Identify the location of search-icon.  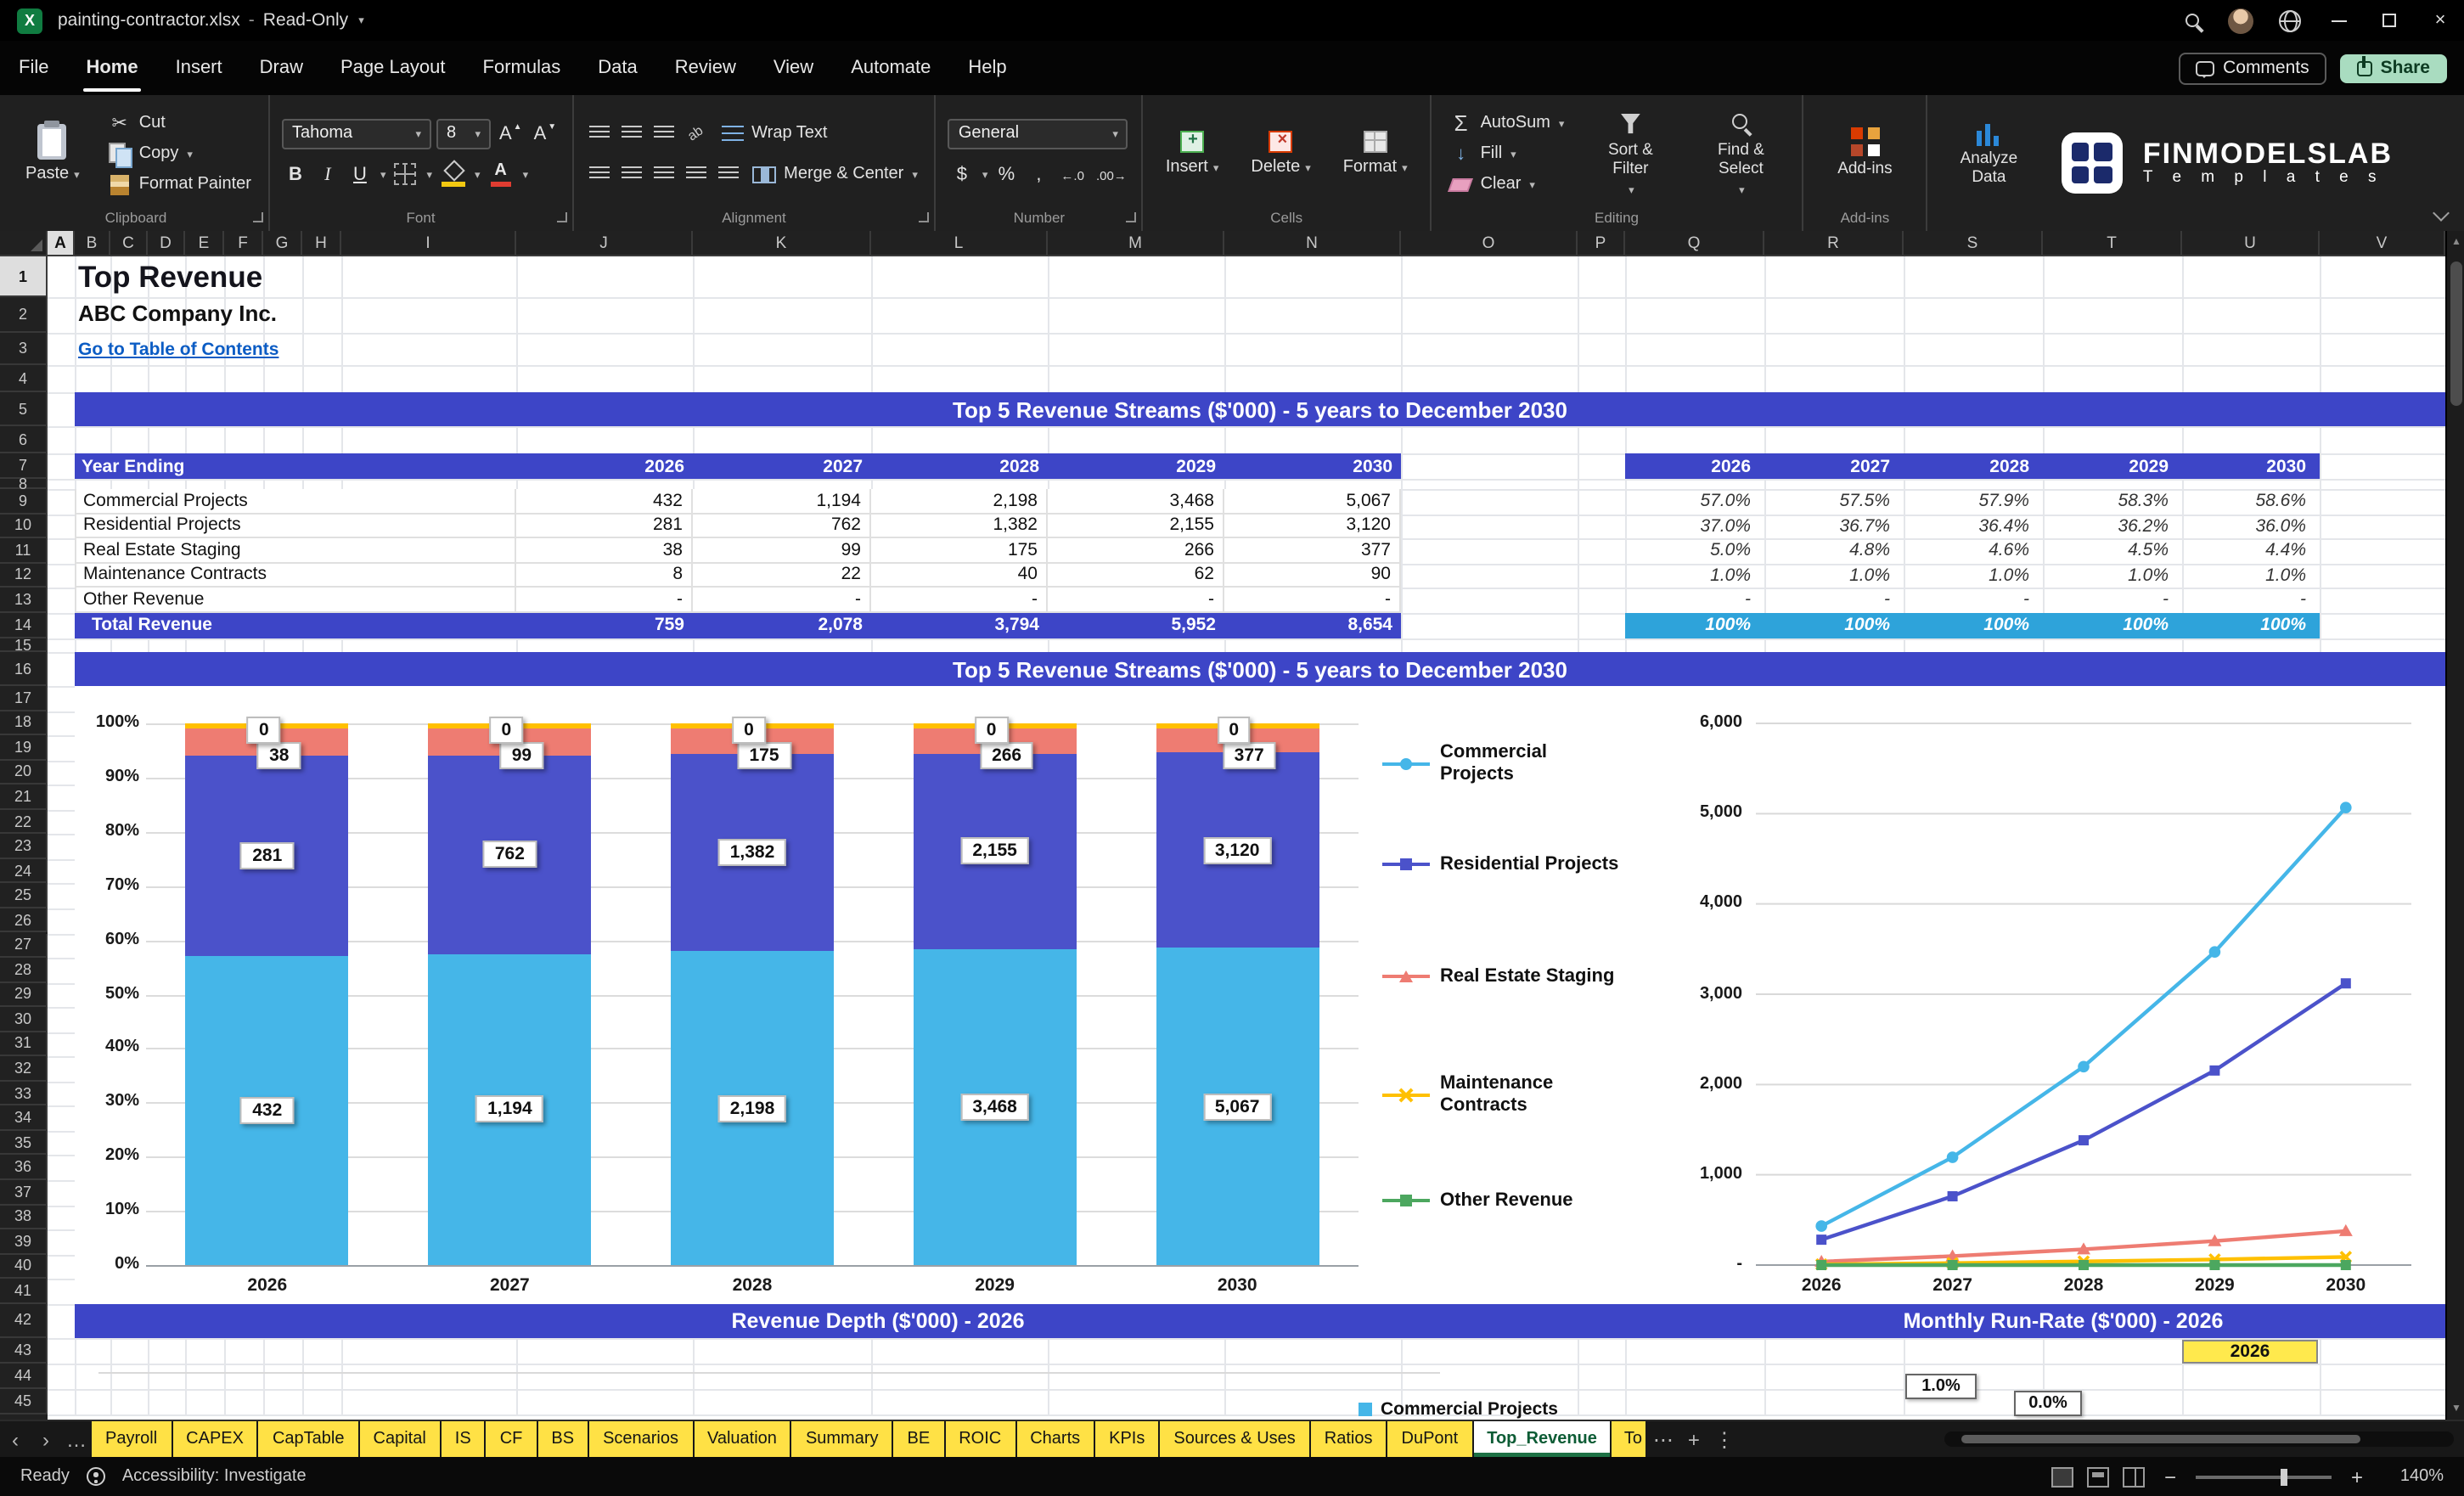
(2192, 20).